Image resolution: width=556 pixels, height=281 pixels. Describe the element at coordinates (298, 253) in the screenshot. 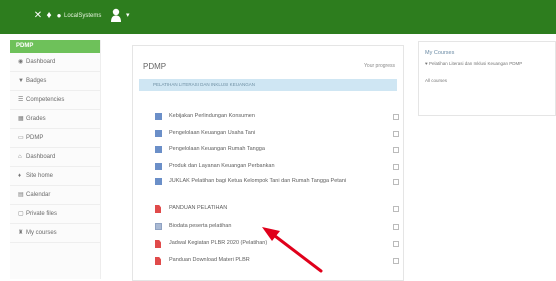

I see `arrow-shaft` at that location.